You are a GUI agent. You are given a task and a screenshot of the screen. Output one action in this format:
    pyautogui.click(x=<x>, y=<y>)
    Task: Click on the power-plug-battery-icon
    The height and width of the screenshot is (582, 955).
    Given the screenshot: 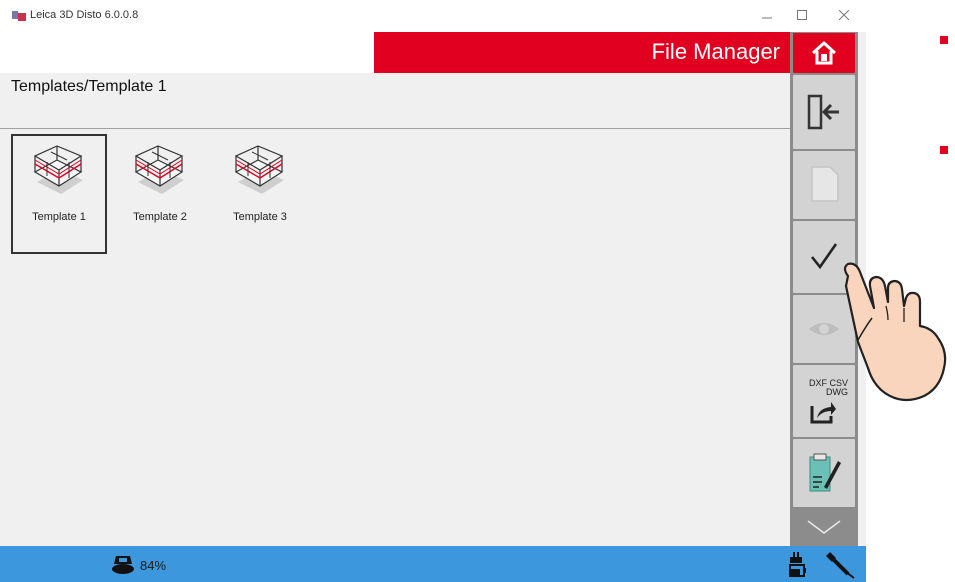 What is the action you would take?
    pyautogui.click(x=797, y=564)
    